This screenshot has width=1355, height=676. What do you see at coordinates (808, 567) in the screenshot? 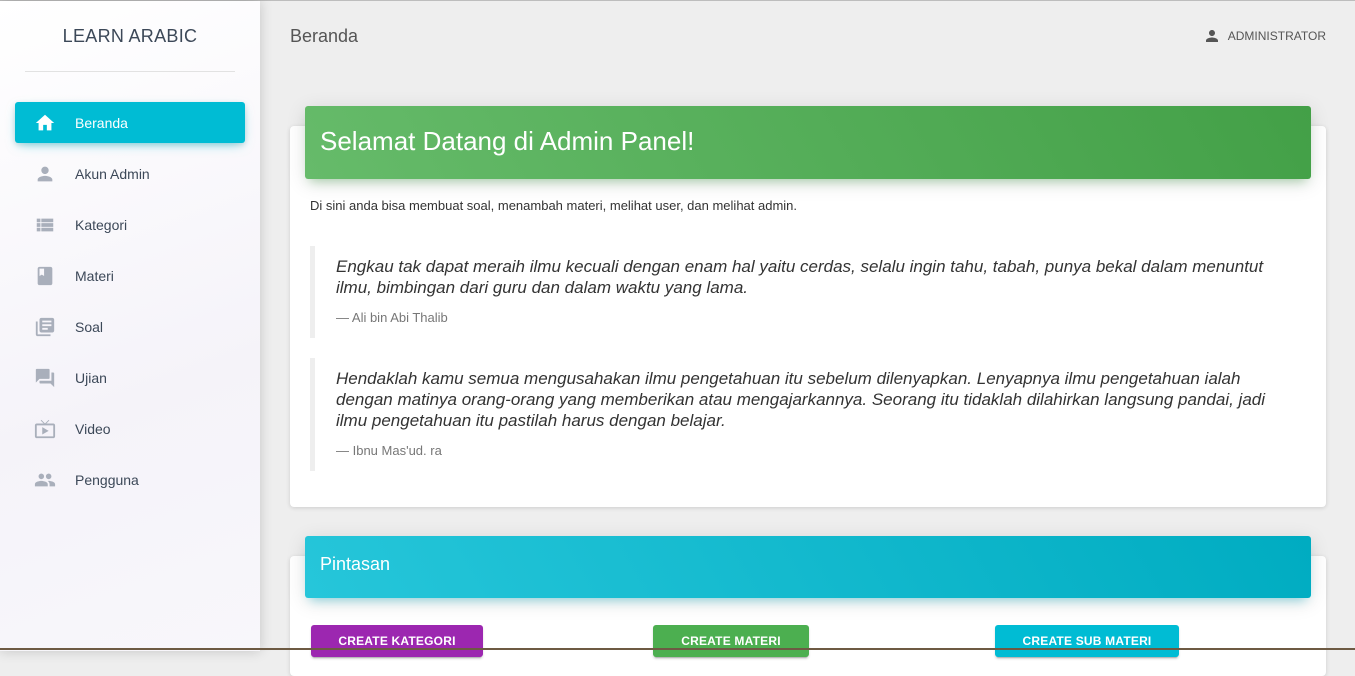
I see `shortcuts-card-header: Pintasan` at bounding box center [808, 567].